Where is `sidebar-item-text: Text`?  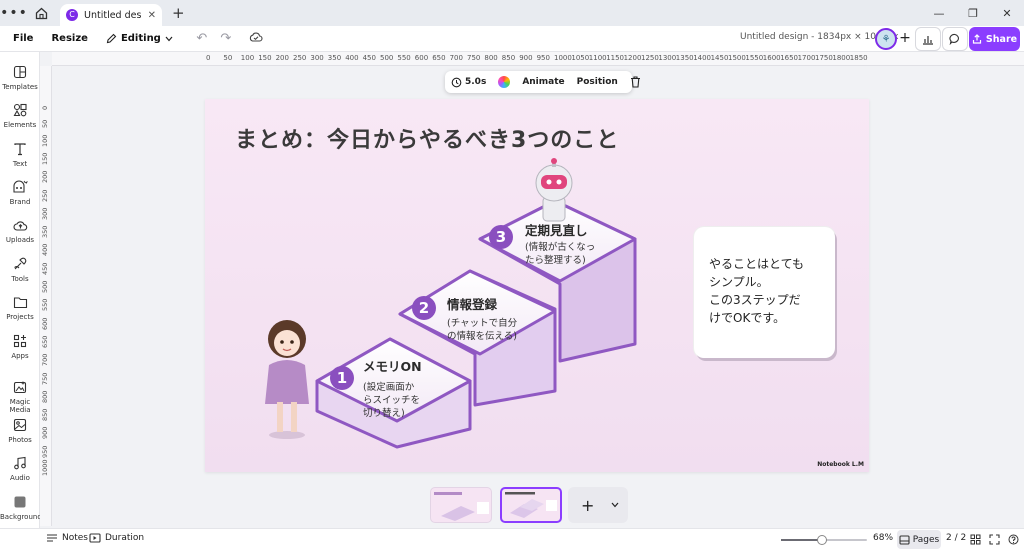
sidebar-item-text: Text is located at coordinates (20, 154).